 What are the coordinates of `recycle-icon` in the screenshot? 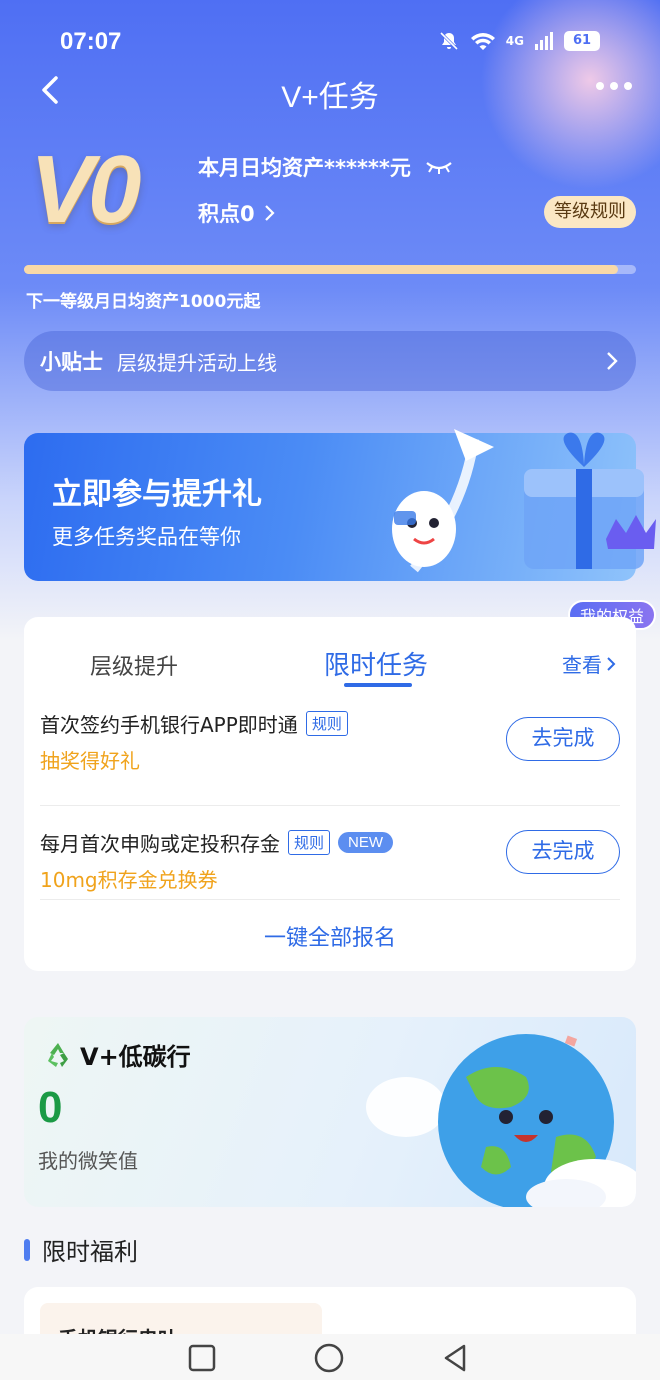 It's located at (58, 1054).